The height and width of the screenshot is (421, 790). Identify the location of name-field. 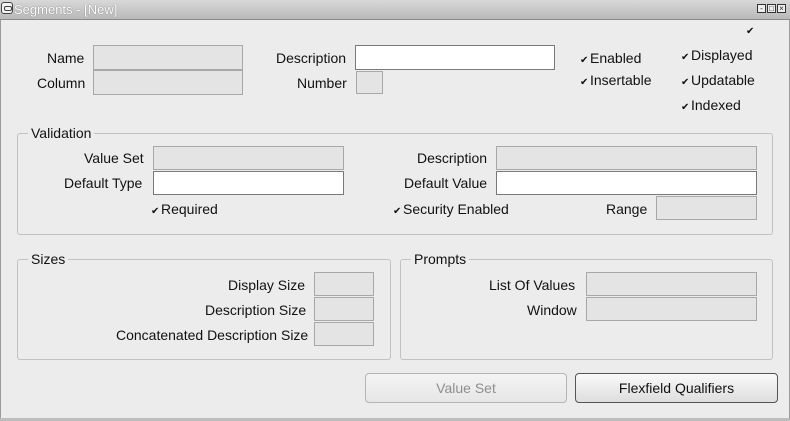
(168, 57).